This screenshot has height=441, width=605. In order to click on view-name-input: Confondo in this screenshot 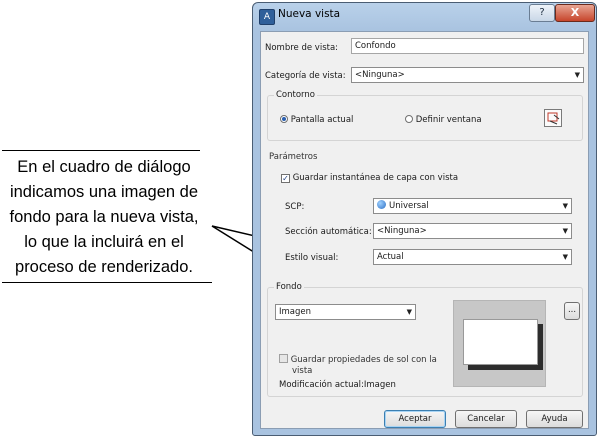, I will do `click(467, 46)`.